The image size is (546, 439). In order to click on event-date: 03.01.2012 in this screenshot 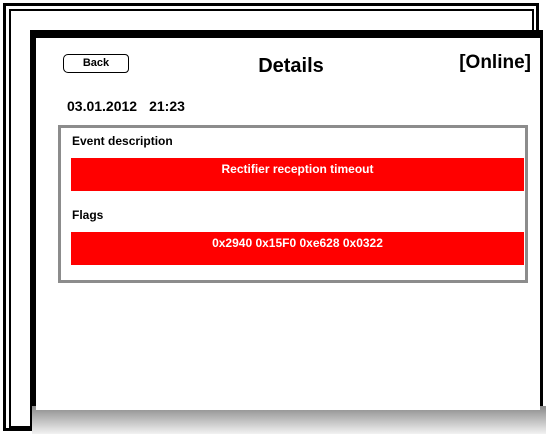, I will do `click(102, 106)`.